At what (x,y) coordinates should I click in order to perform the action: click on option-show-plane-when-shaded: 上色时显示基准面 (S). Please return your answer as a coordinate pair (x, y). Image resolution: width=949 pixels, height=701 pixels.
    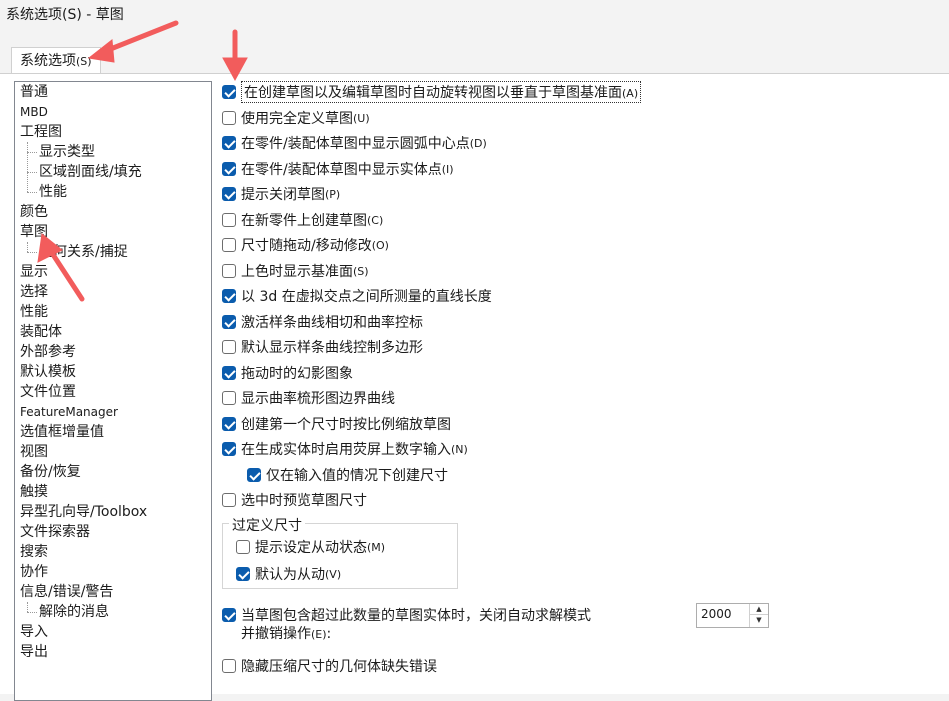
    Looking at the image, I should click on (295, 271).